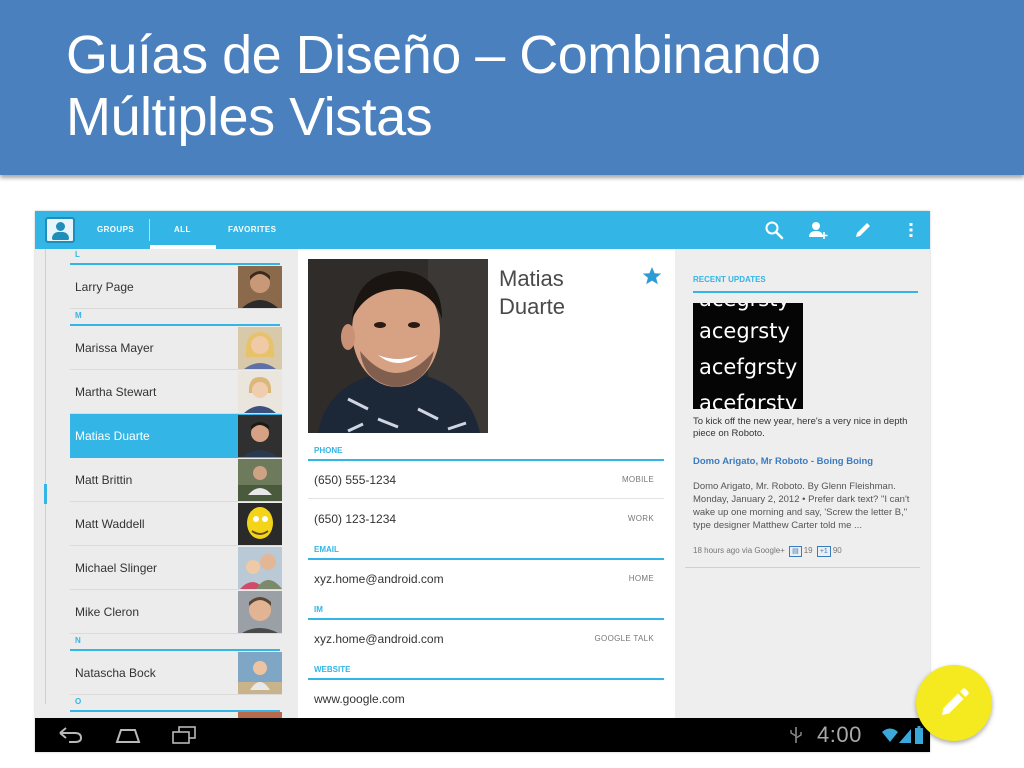 This screenshot has height=768, width=1024. What do you see at coordinates (818, 230) in the screenshot?
I see `add-contact-icon` at bounding box center [818, 230].